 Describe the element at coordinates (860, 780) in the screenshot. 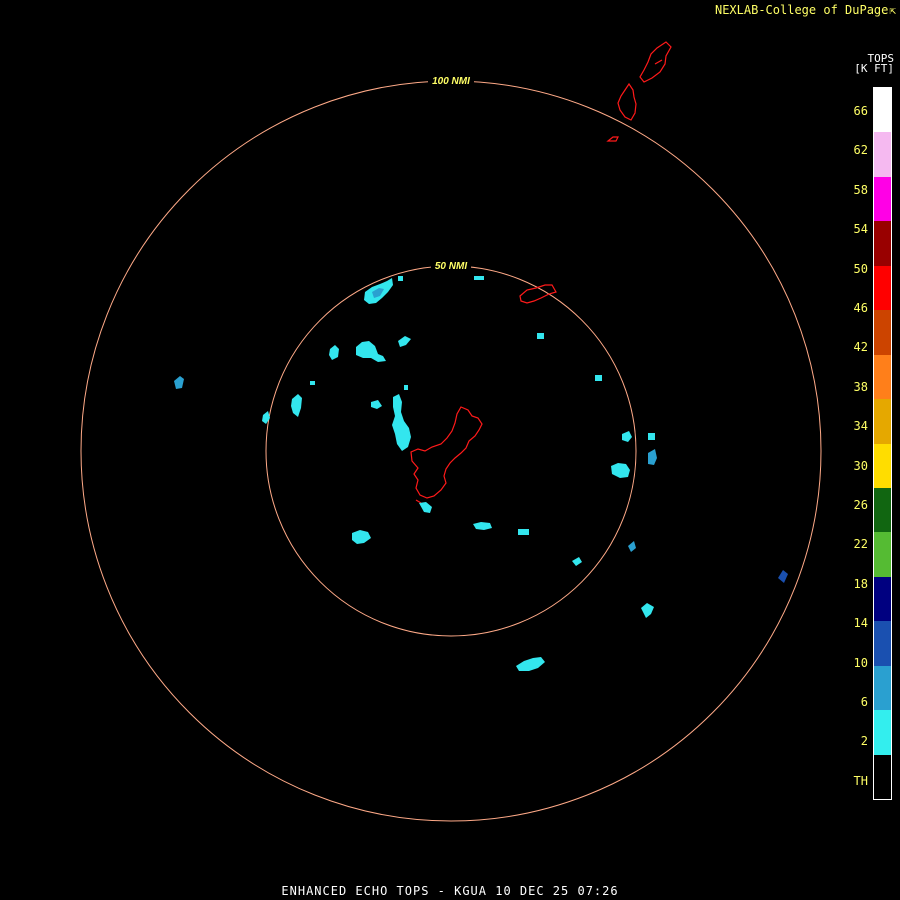

I see `legend-label: TH` at that location.